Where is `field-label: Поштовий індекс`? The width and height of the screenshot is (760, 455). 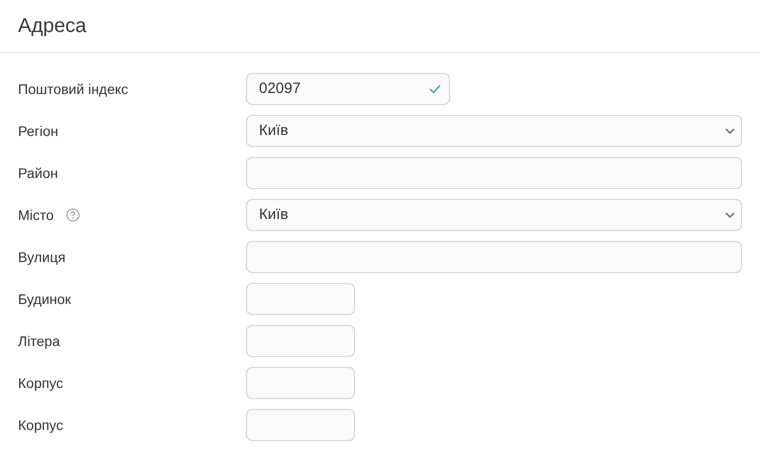
field-label: Поштовий індекс is located at coordinates (73, 89).